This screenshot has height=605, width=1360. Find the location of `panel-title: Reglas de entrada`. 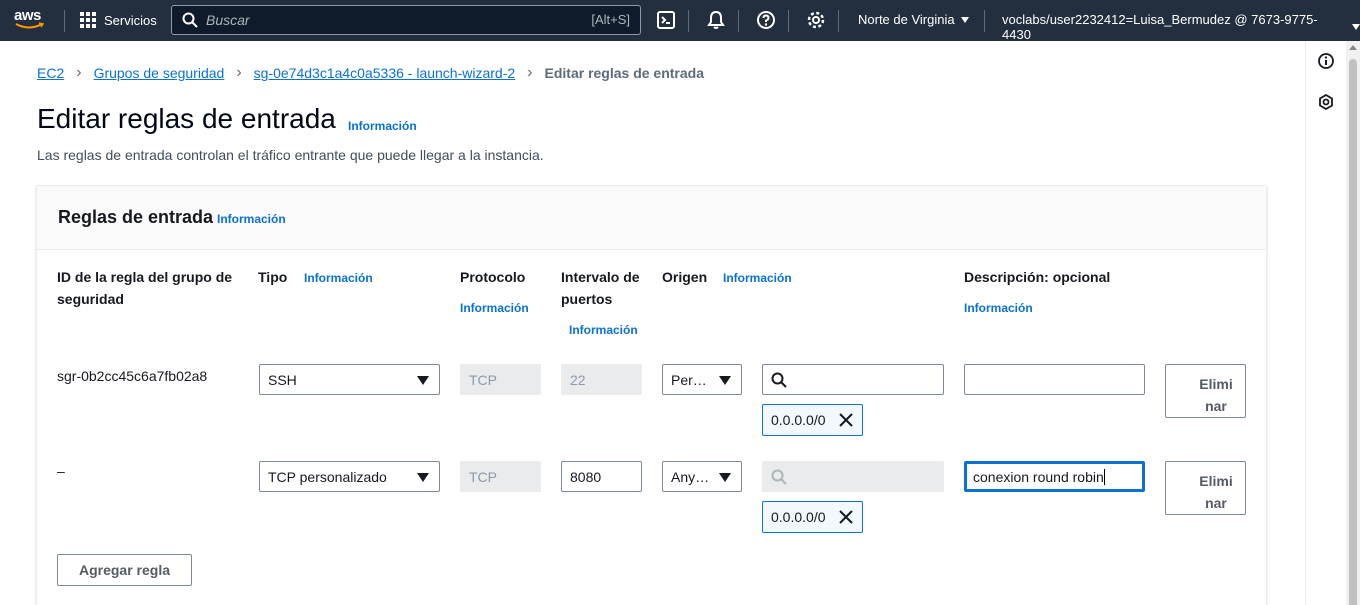

panel-title: Reglas de entrada is located at coordinates (136, 217).